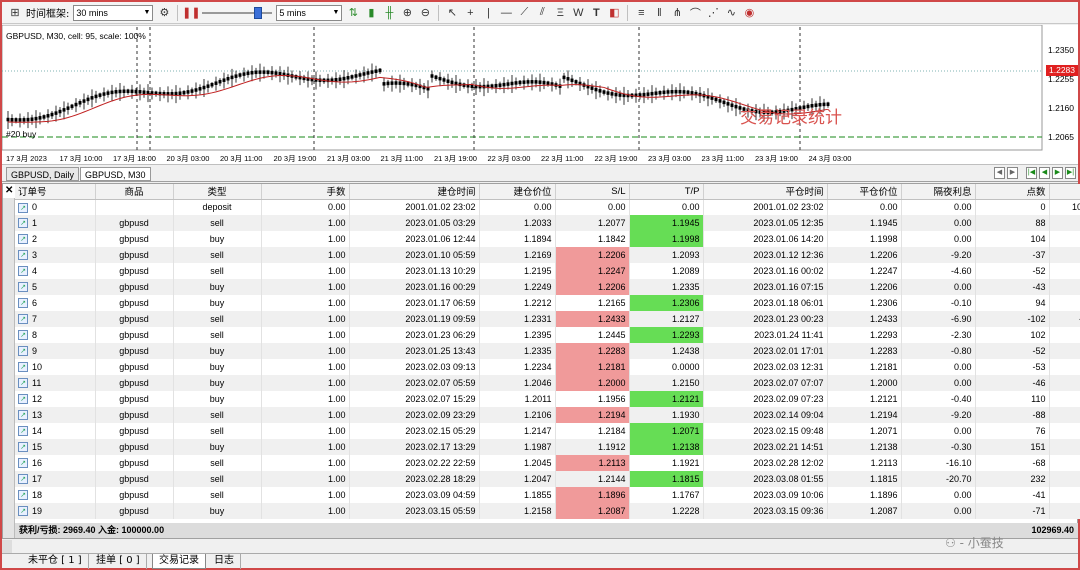  Describe the element at coordinates (506, 13) in the screenshot. I see `hline-icon: —` at that location.